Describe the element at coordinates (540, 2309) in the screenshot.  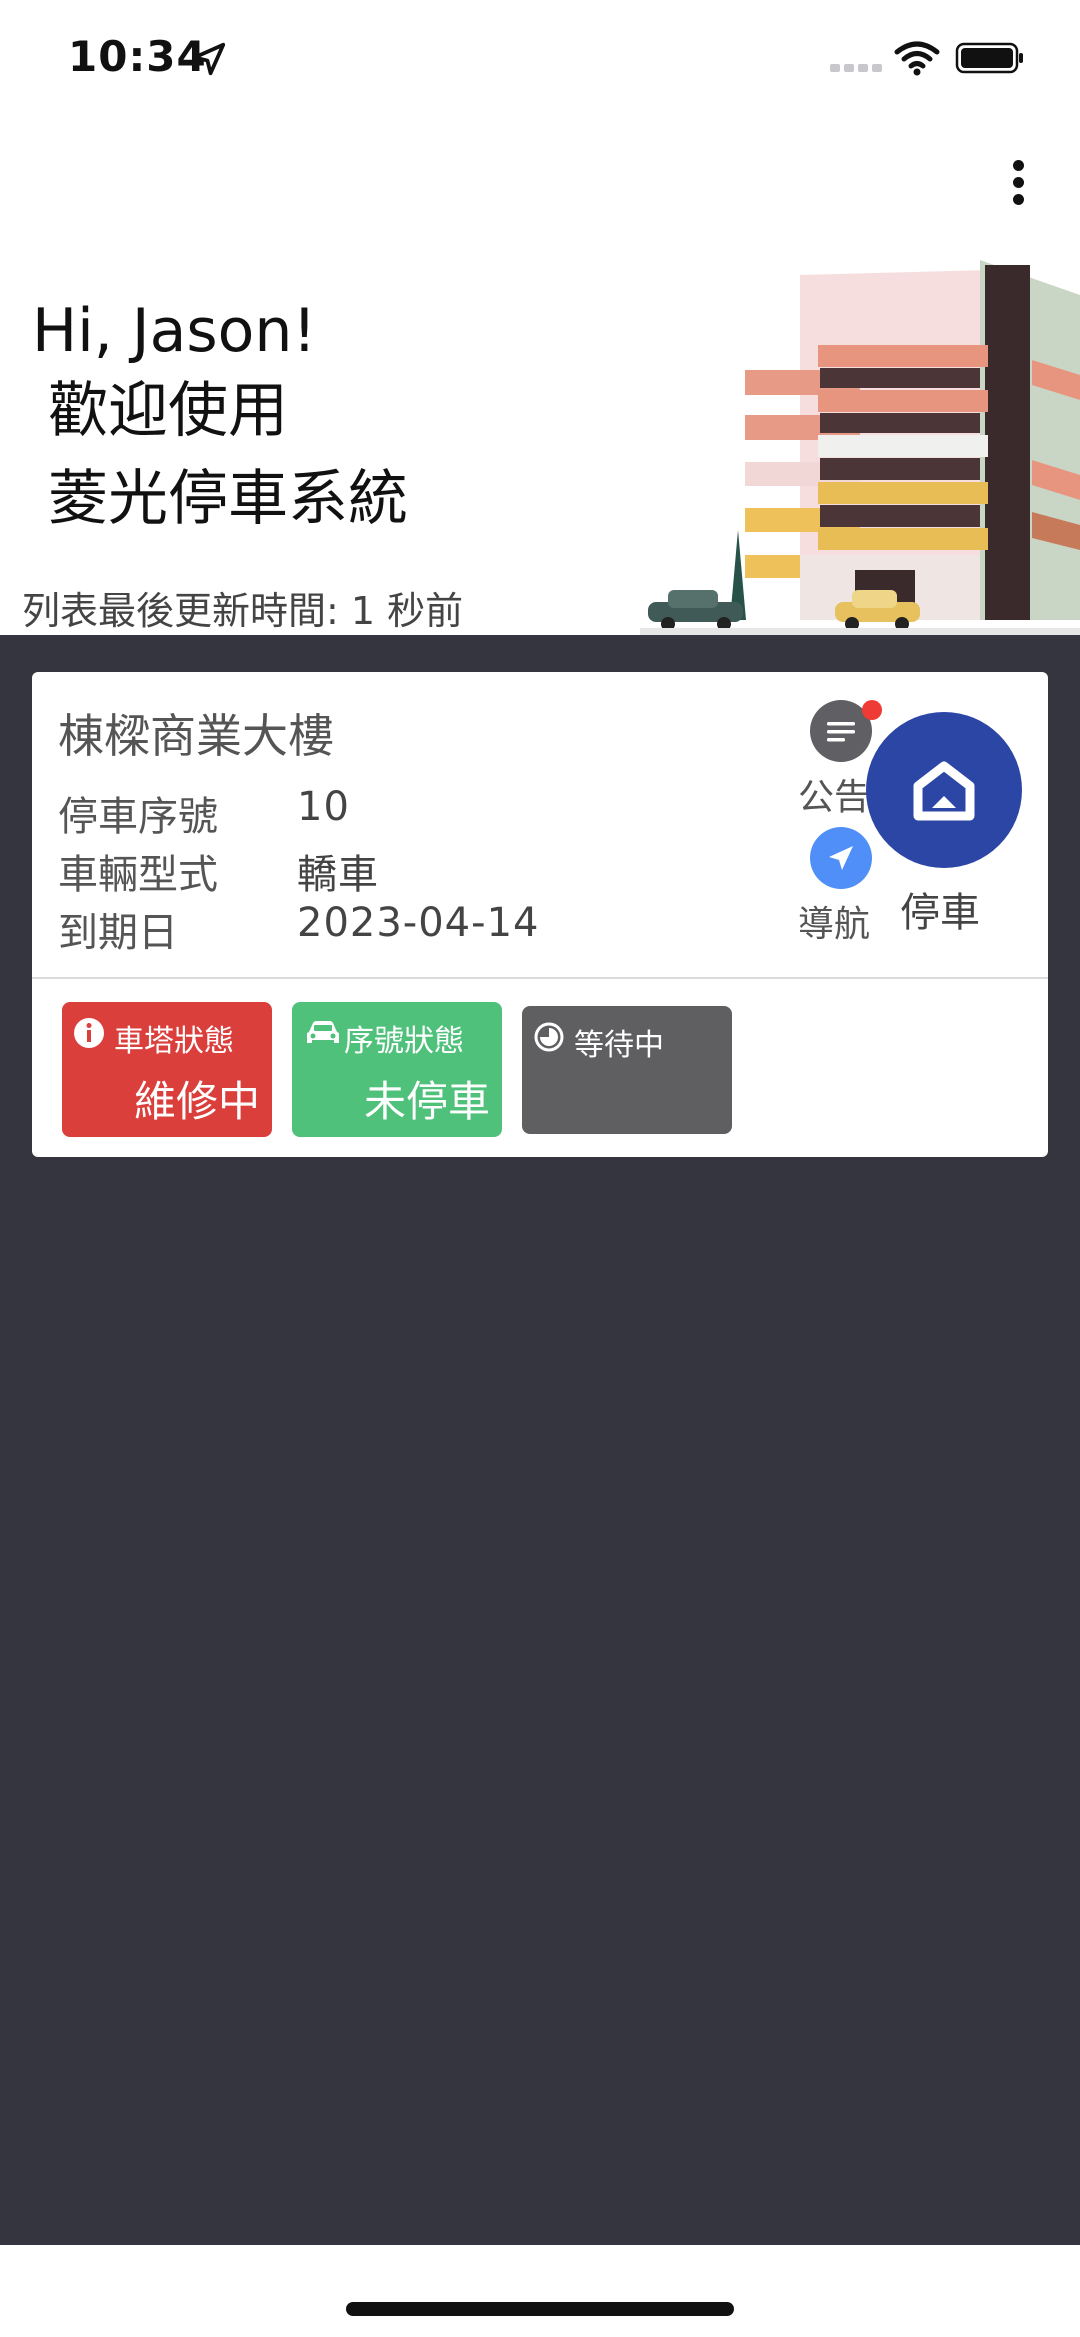
I see `home-indicator` at that location.